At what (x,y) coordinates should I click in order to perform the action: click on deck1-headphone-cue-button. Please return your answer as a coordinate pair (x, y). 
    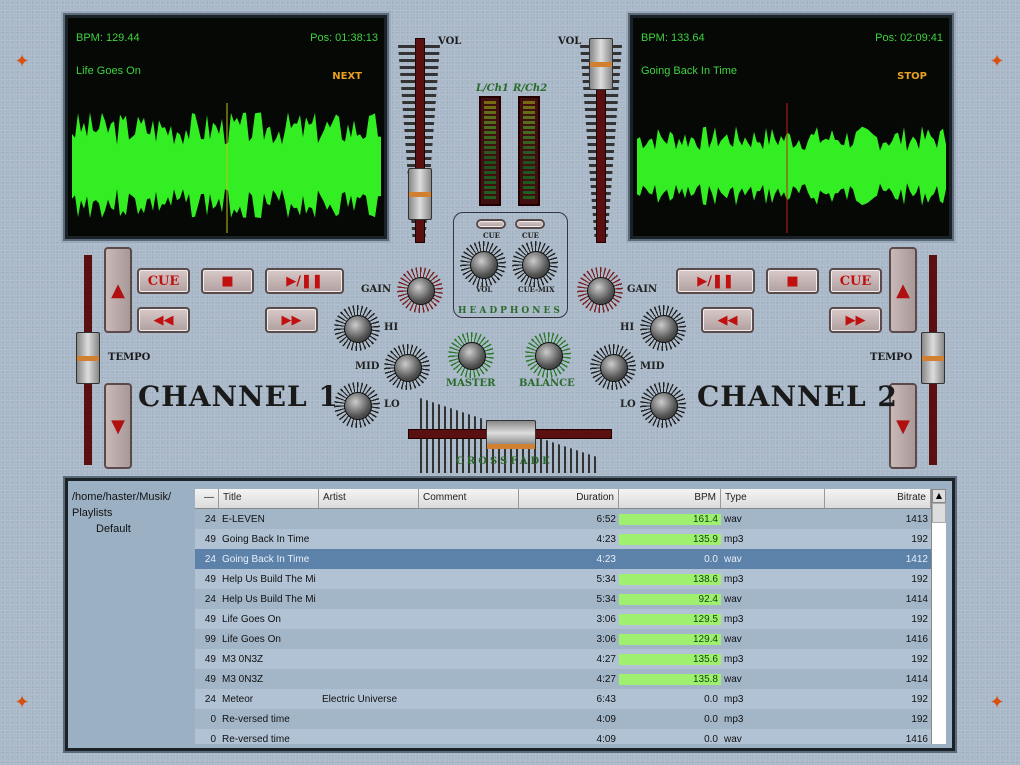
    Looking at the image, I should click on (491, 224).